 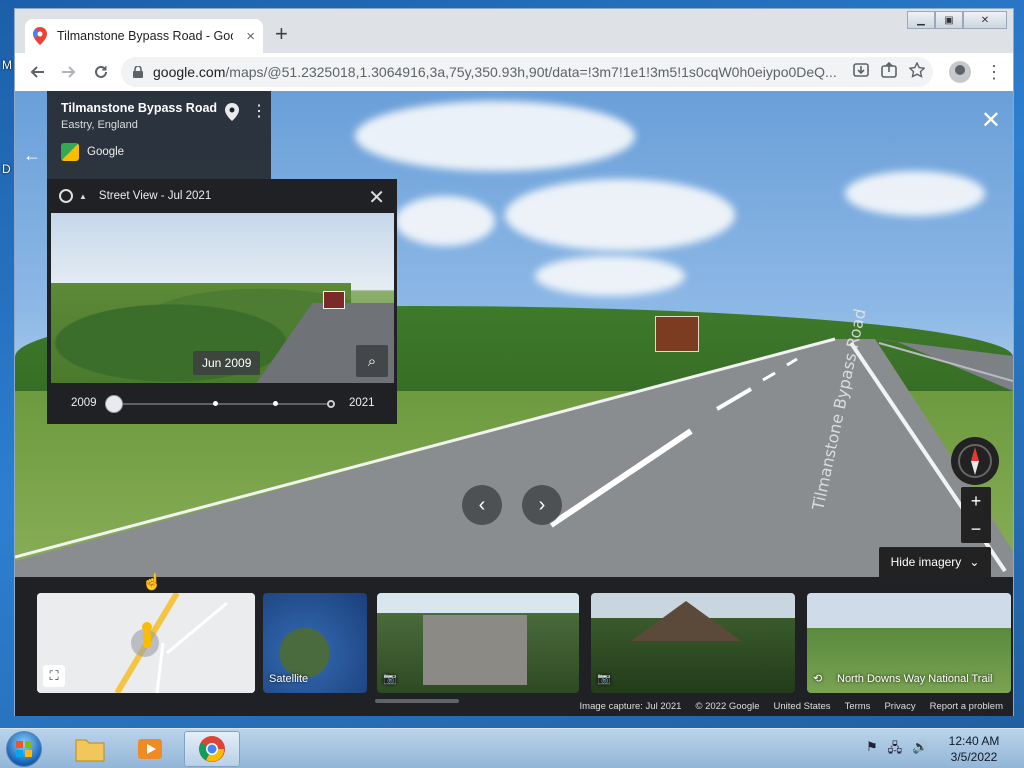 I want to click on window-controls: ▁ ▣ ✕, so click(x=957, y=20).